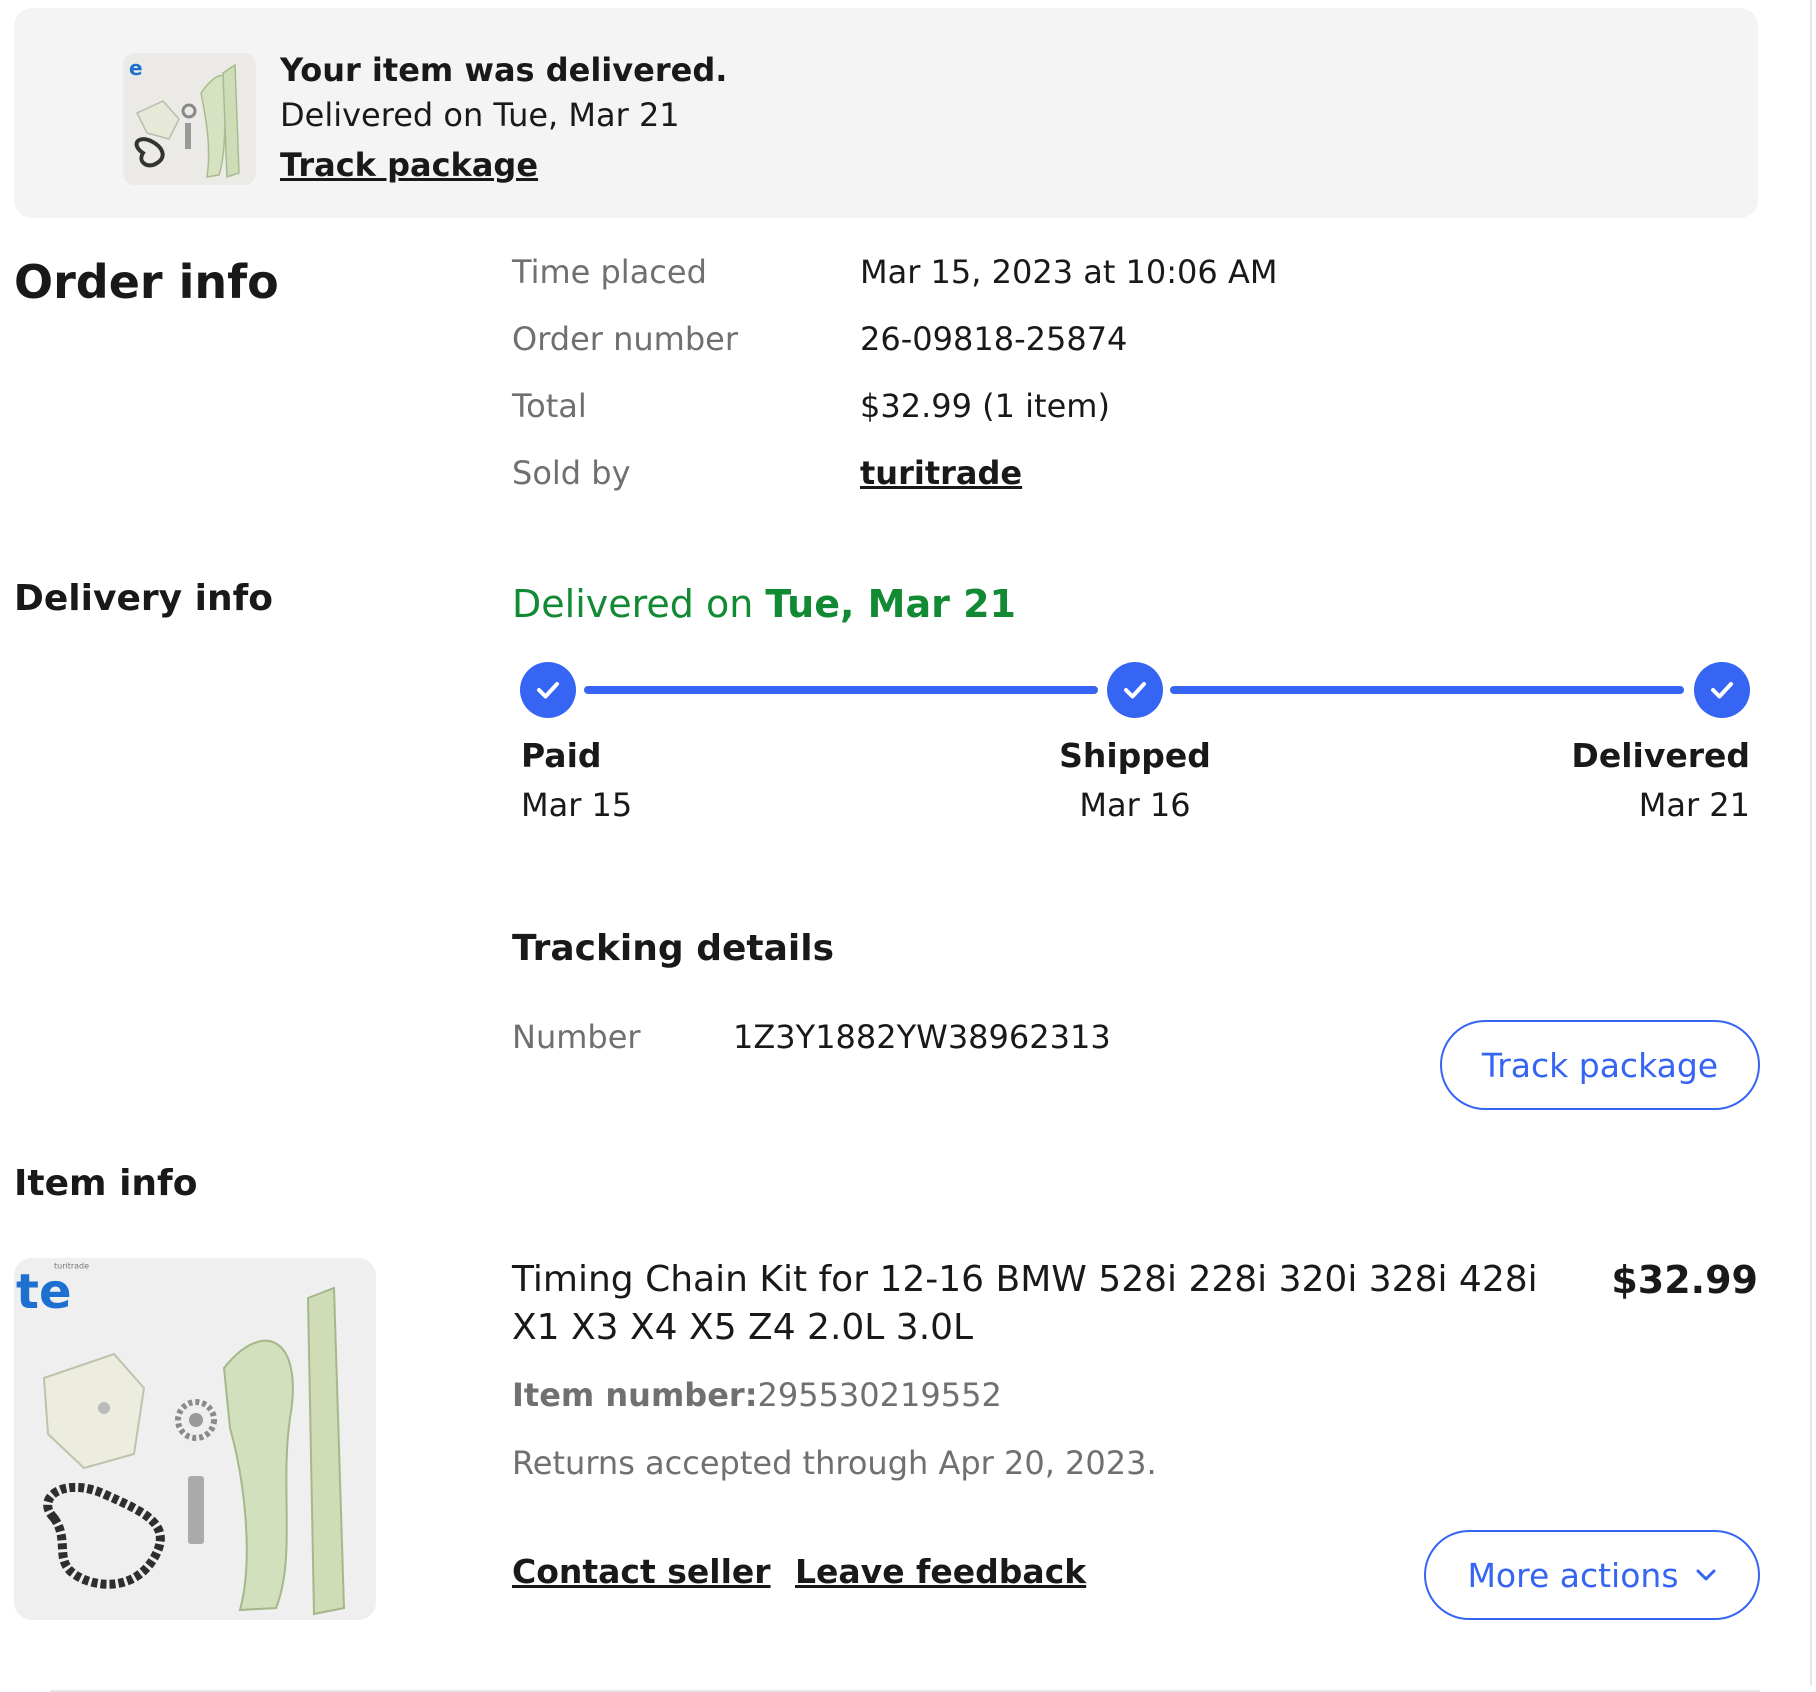  I want to click on delivery-info-heading: Delivery info, so click(143, 598).